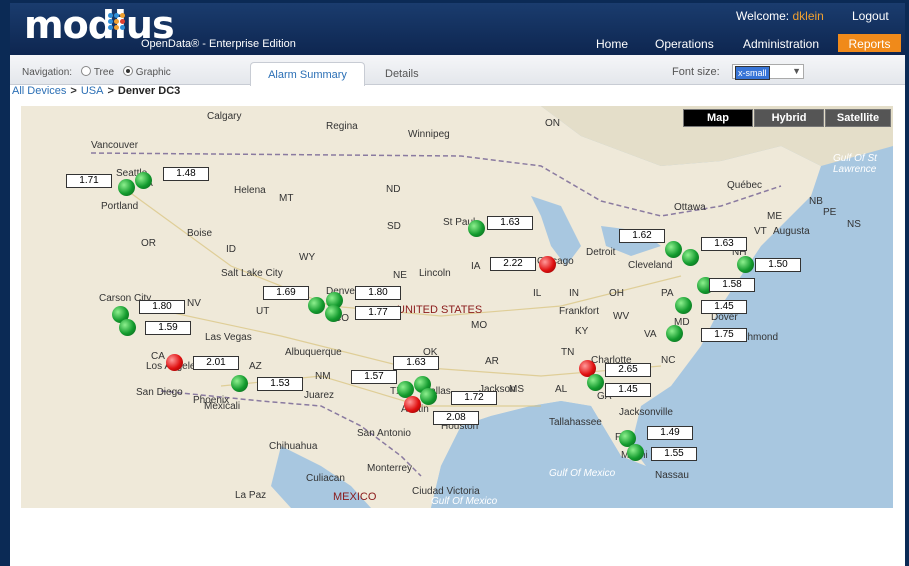 Image resolution: width=909 pixels, height=566 pixels. Describe the element at coordinates (724, 335) in the screenshot. I see `site-value-label: 1.75` at that location.